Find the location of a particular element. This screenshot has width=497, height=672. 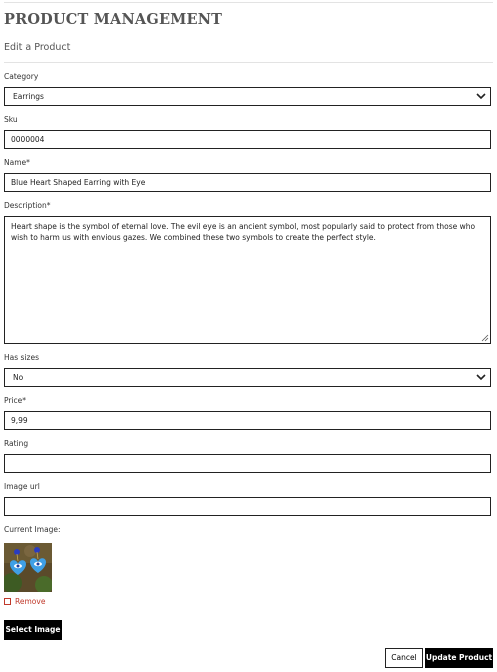

price-label: Price* is located at coordinates (15, 400).